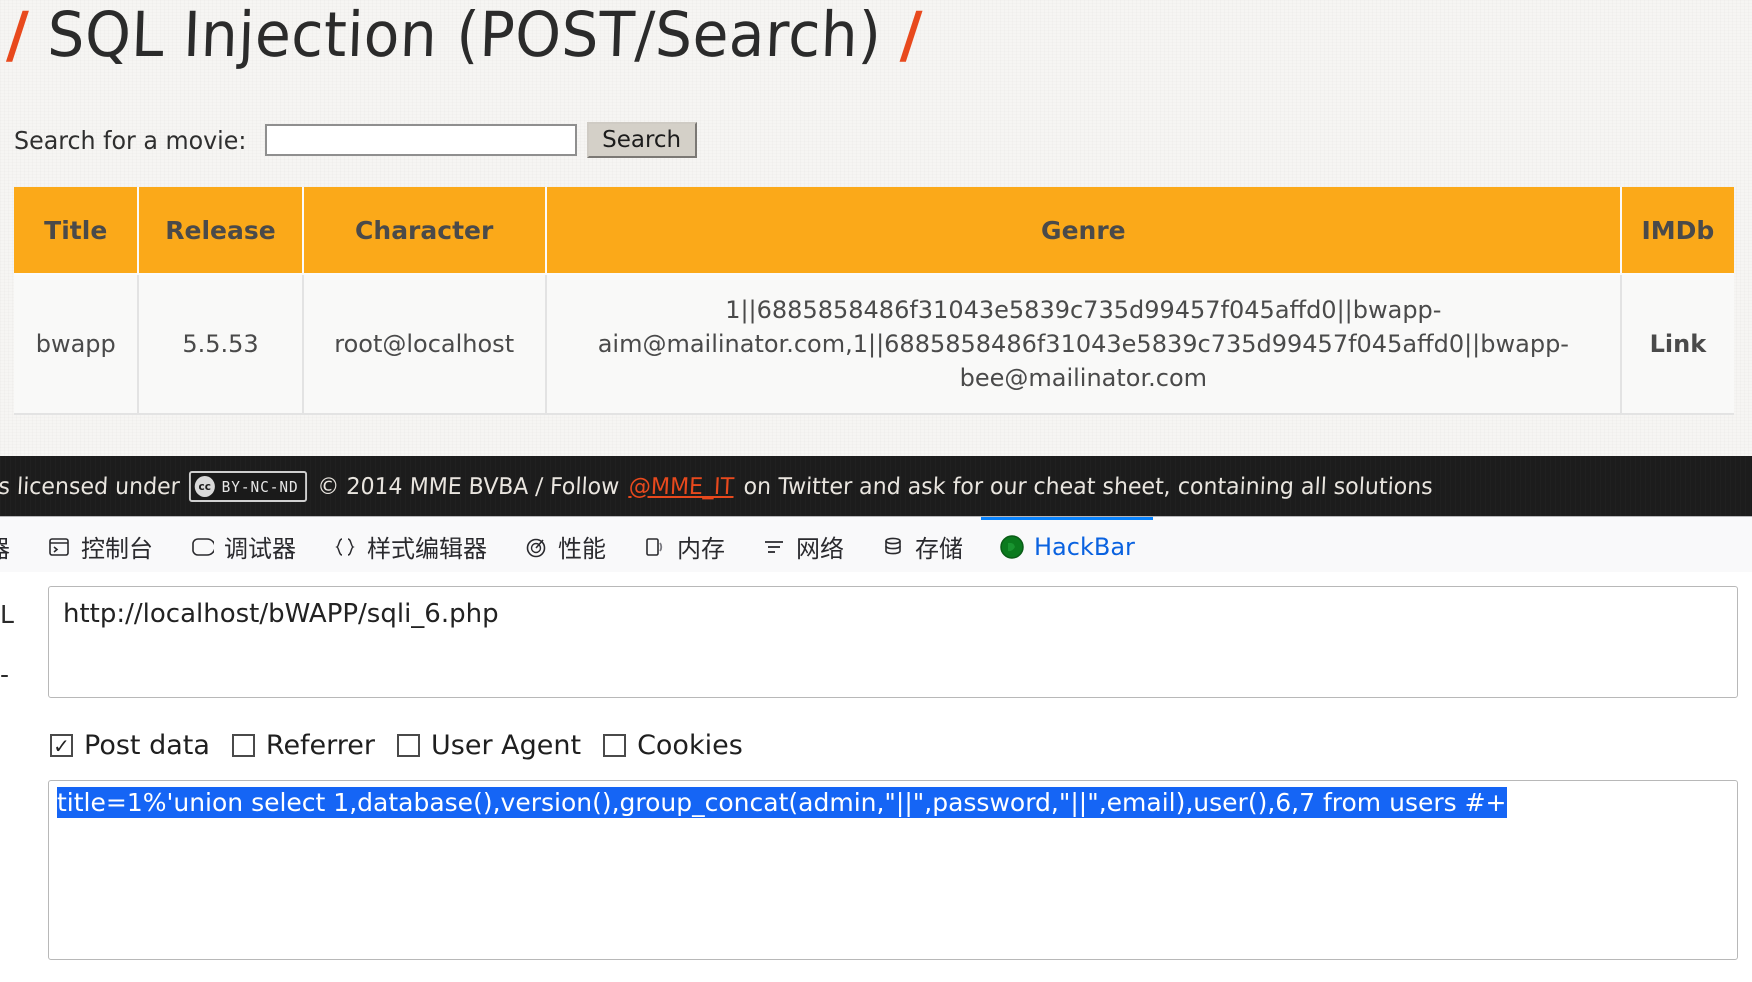 The height and width of the screenshot is (982, 1752). What do you see at coordinates (939, 549) in the screenshot?
I see `tab-storage-label: 存储` at bounding box center [939, 549].